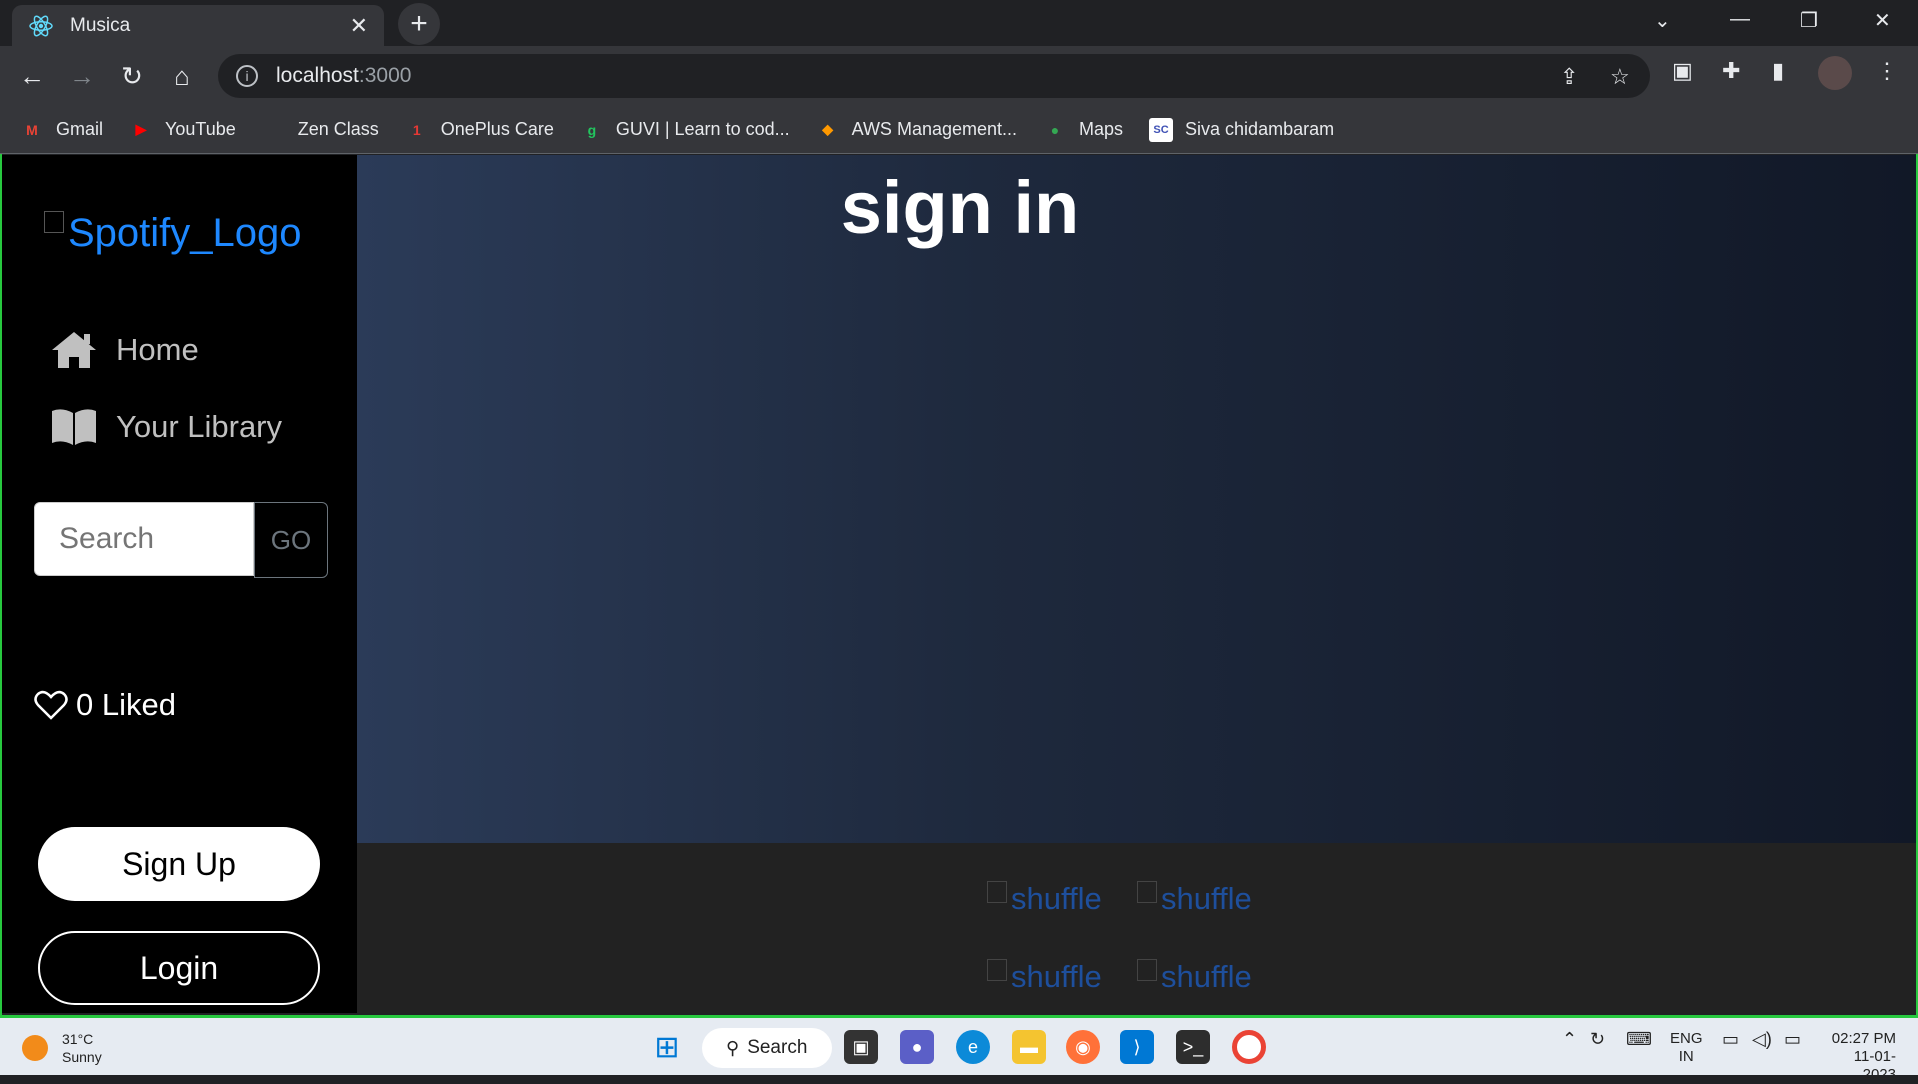 This screenshot has height=1084, width=1918. Describe the element at coordinates (1731, 71) in the screenshot. I see `extensions-icon: ✚` at that location.